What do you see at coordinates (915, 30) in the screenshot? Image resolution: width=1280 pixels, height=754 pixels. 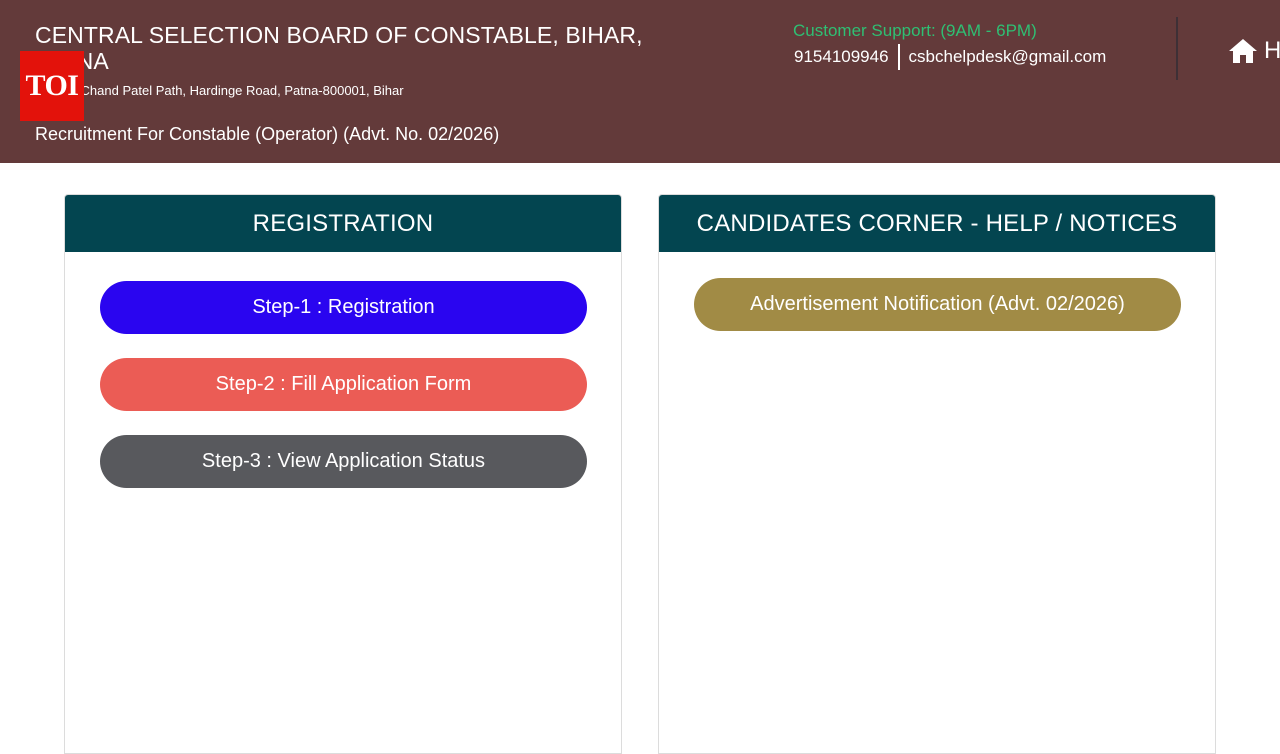 I see `customer-support-label: Customer Support: (9AM - 6PM)` at bounding box center [915, 30].